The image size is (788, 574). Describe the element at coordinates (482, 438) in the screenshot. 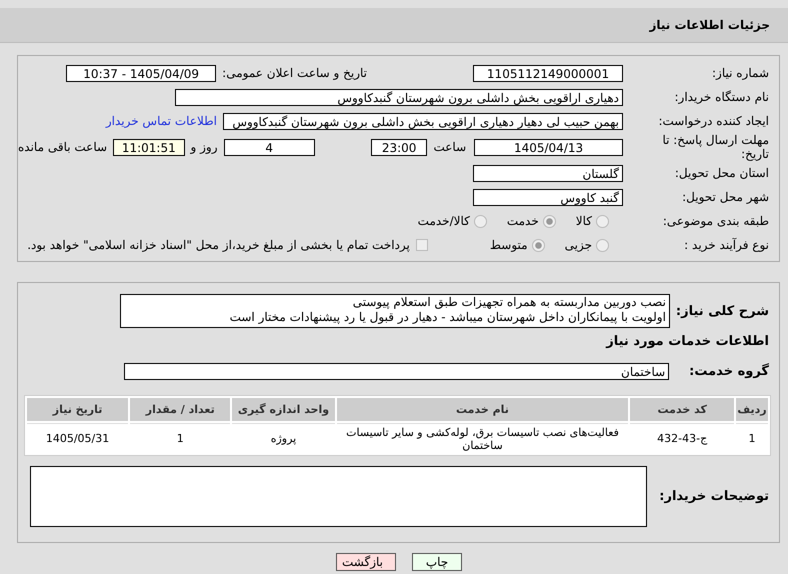

I see `table-cell: فعالیت‌های نصب تاسیسات برق، لوله‌کشی و سایر تاسیسات ساختمان` at that location.